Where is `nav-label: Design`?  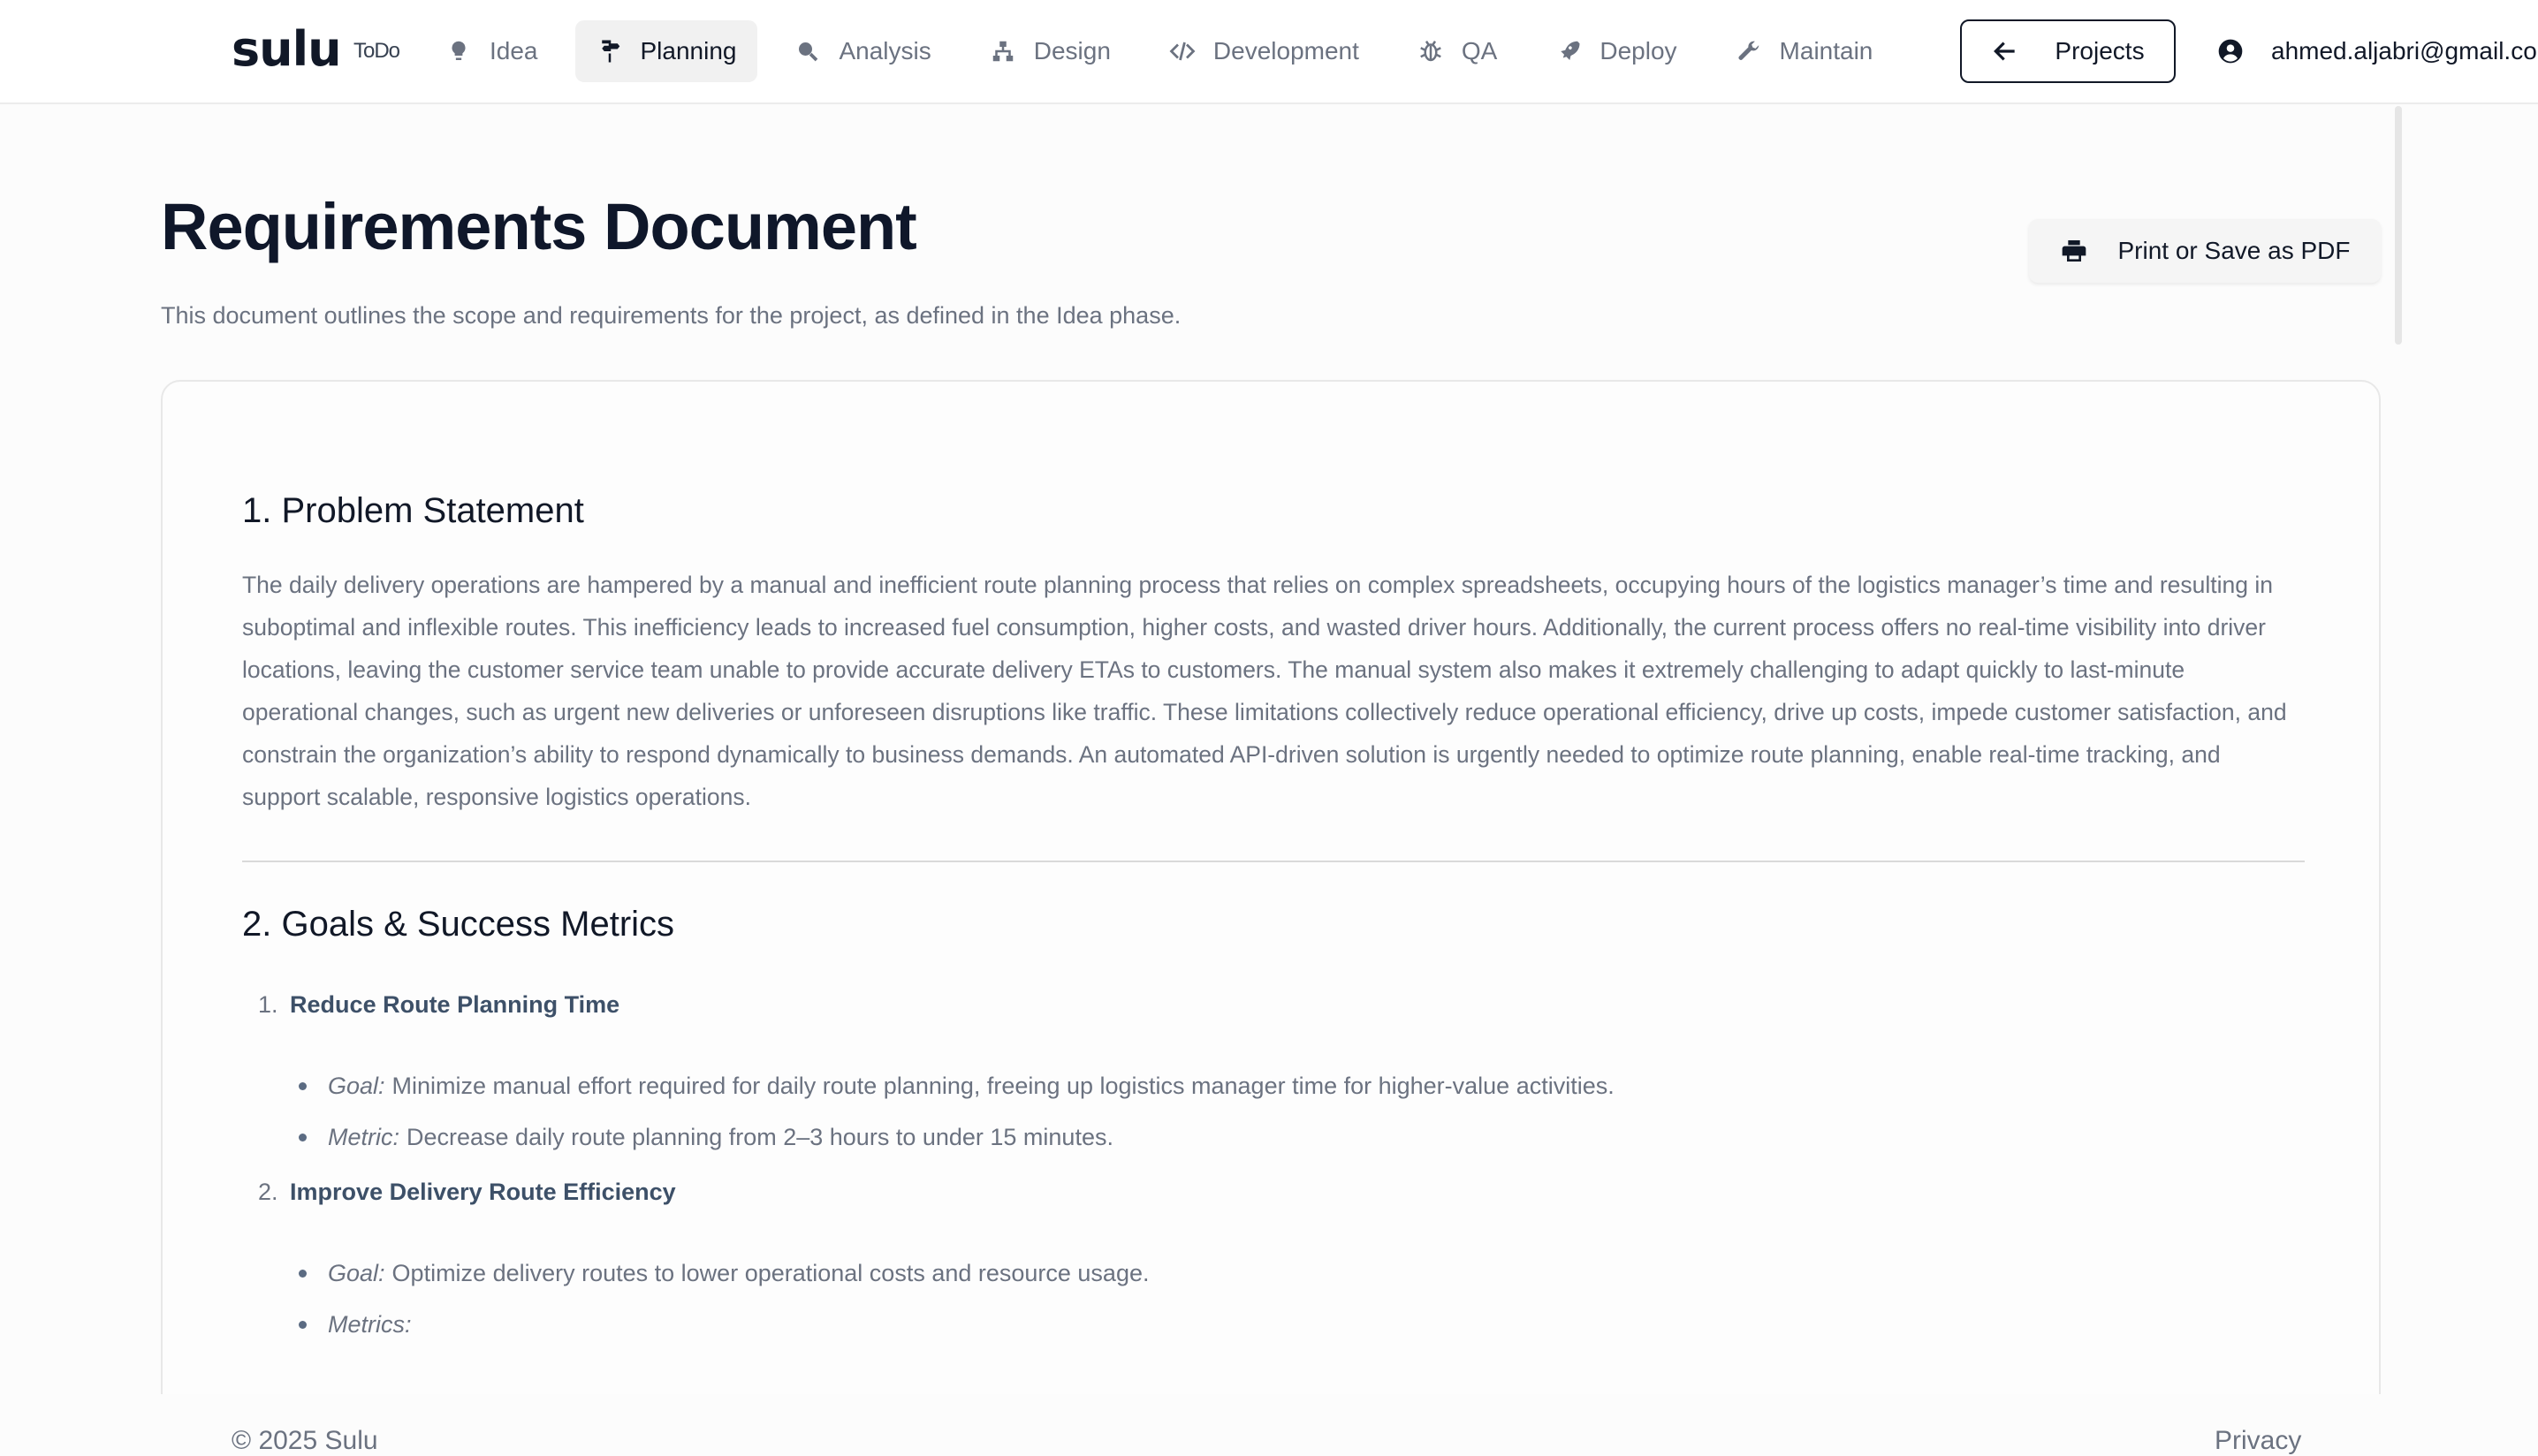 nav-label: Design is located at coordinates (1072, 50).